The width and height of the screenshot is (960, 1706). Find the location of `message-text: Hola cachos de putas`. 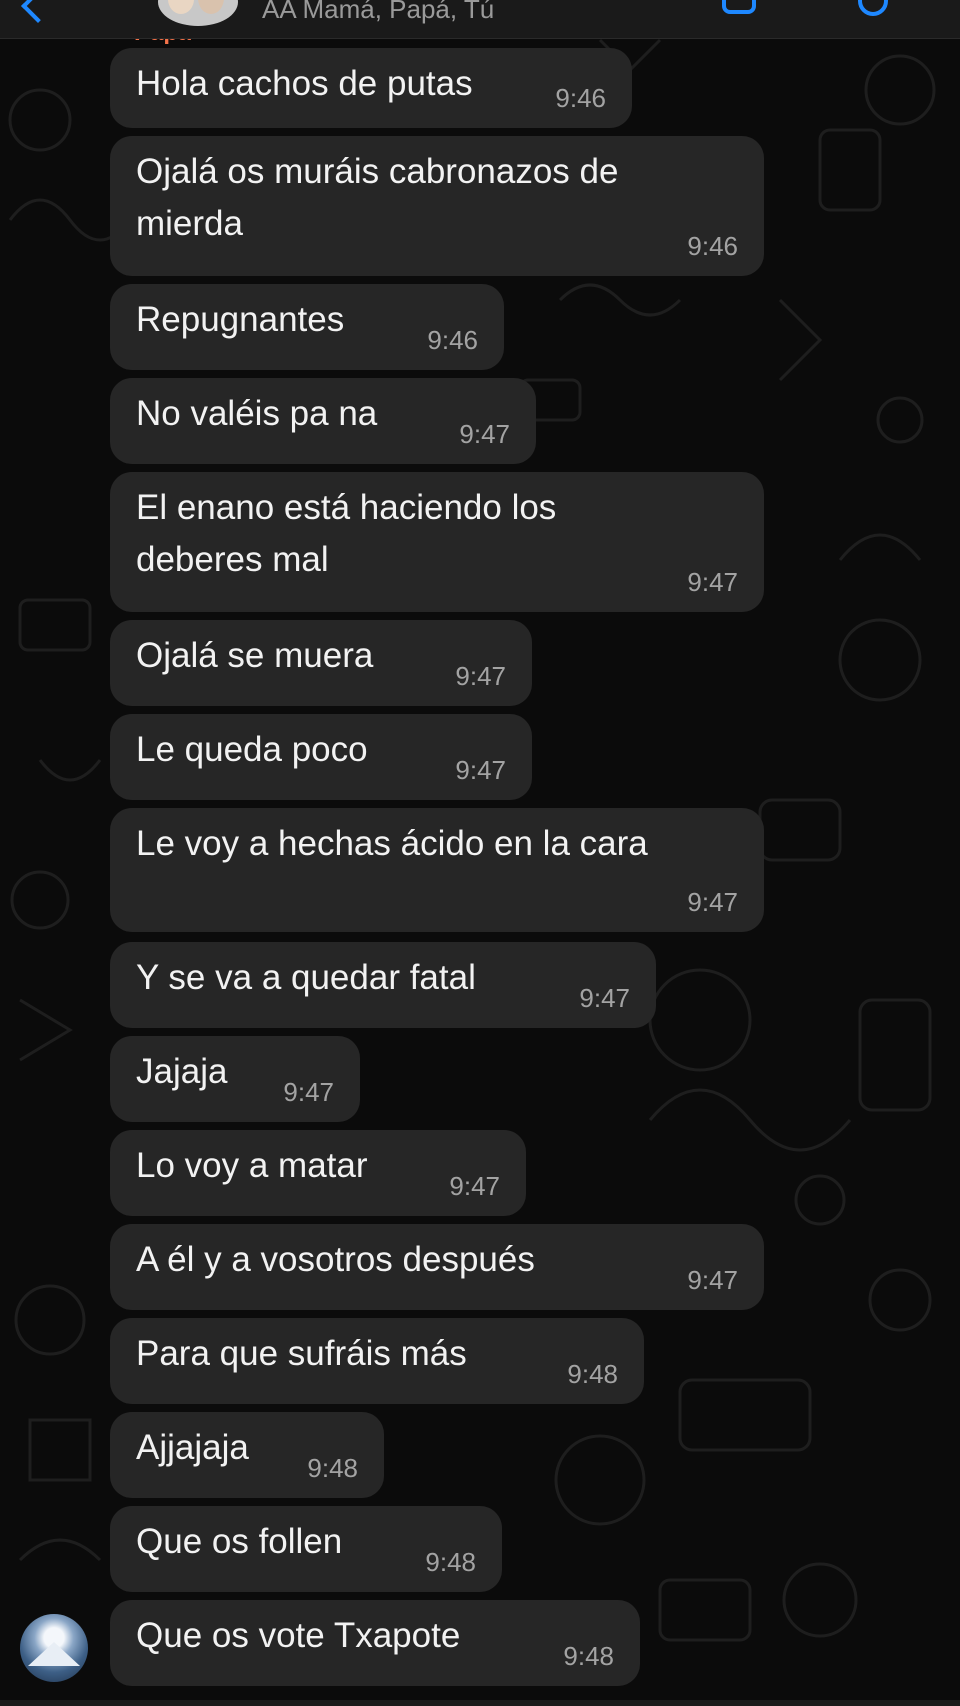

message-text: Hola cachos de putas is located at coordinates (304, 83).